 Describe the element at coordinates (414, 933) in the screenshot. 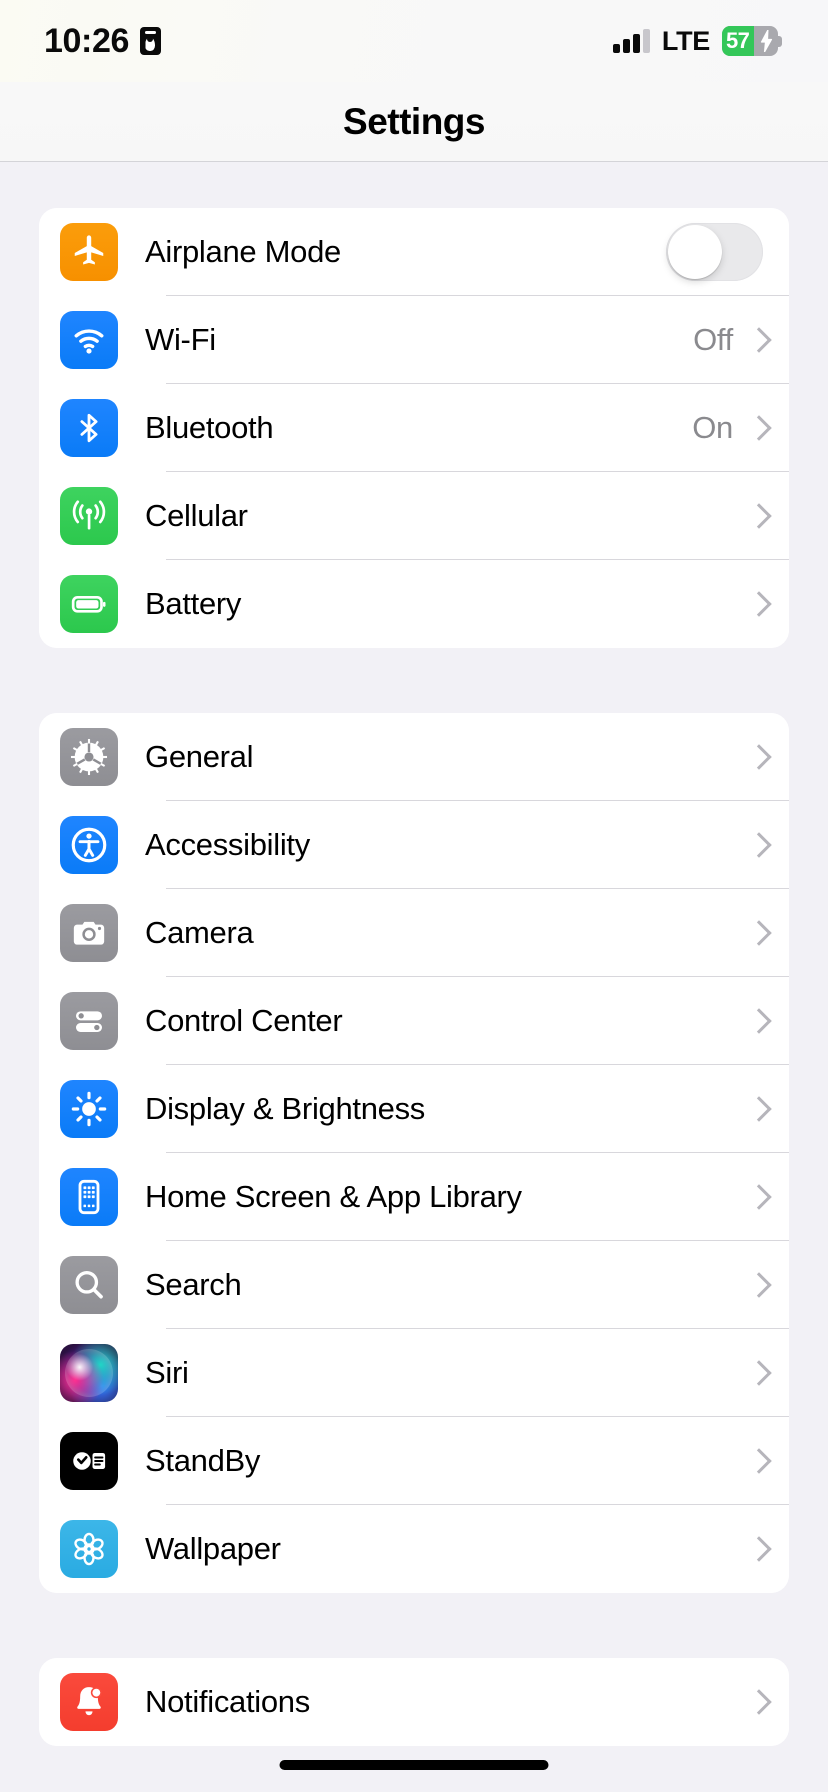

I see `settings-row-camera: Camera` at that location.